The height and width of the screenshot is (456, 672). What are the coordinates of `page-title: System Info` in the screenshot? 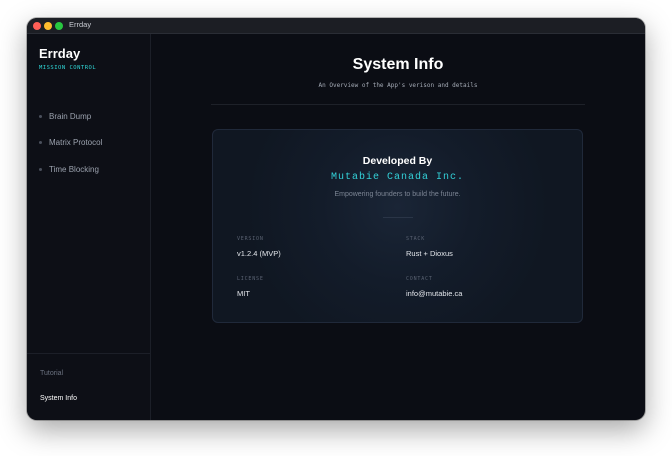 It's located at (398, 64).